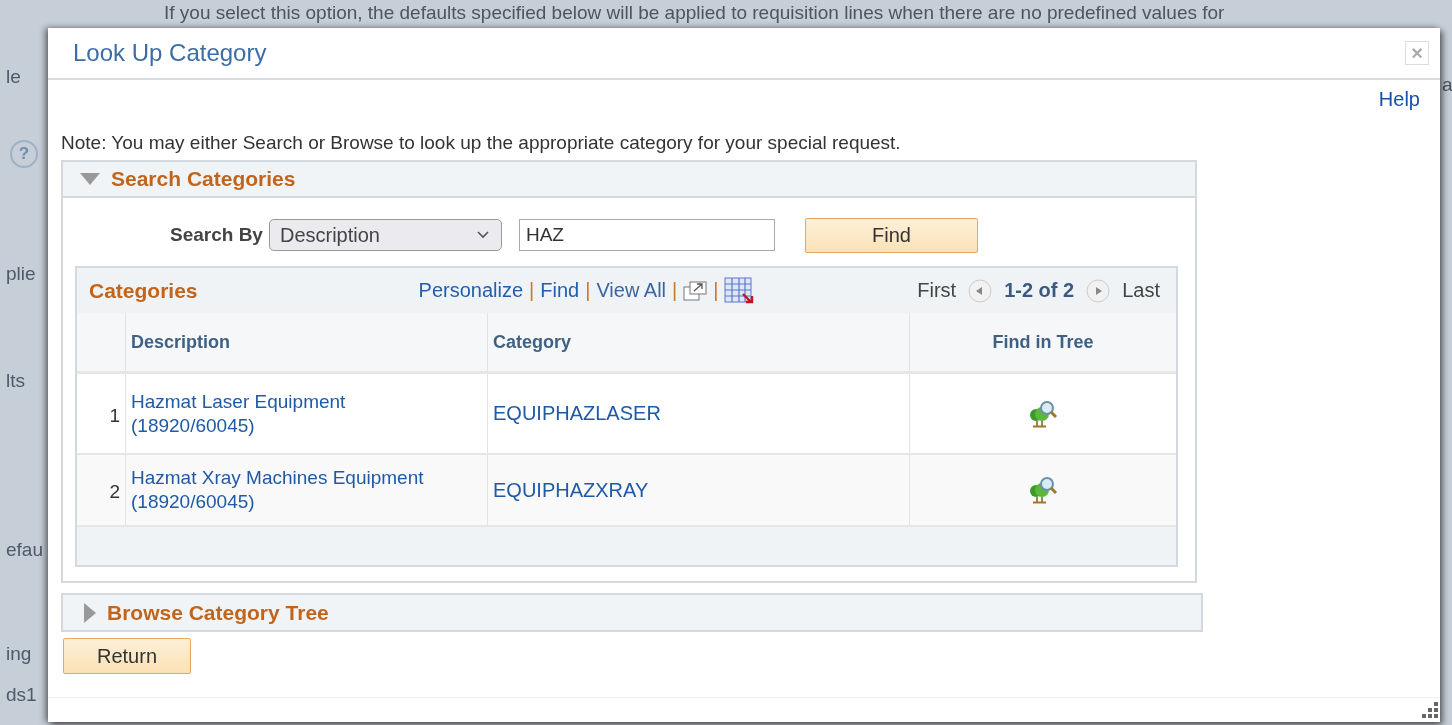  What do you see at coordinates (216, 235) in the screenshot?
I see `field-label: Search By` at bounding box center [216, 235].